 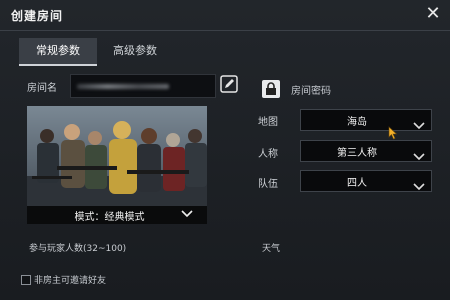 What do you see at coordinates (70, 281) in the screenshot?
I see `invite-checkbox-label: 非房主可邀请好友` at bounding box center [70, 281].